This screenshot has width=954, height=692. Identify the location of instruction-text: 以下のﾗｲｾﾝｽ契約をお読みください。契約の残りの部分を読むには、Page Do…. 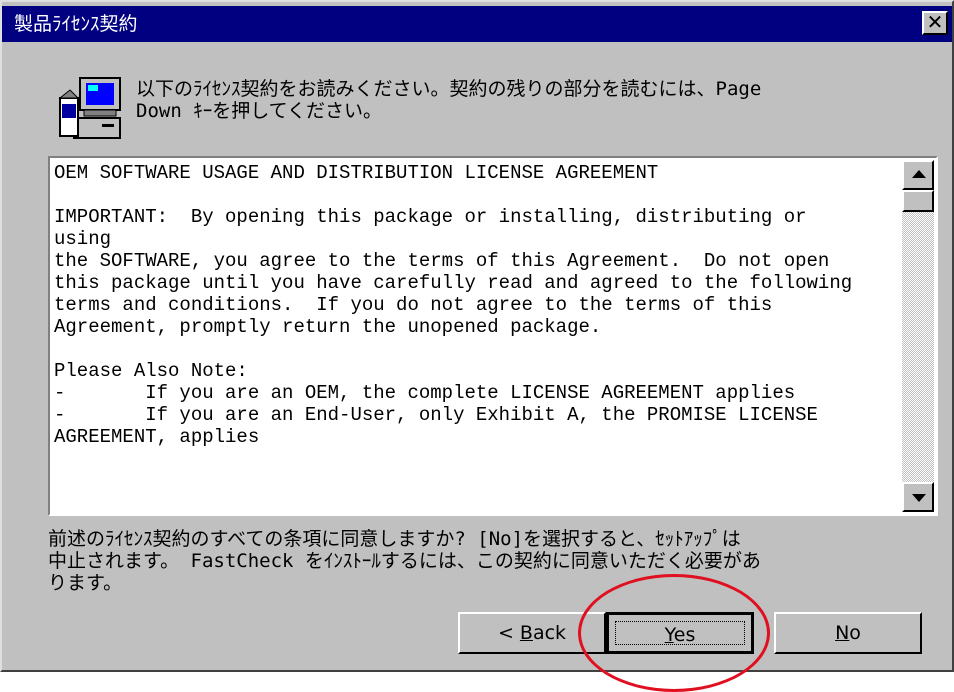
(449, 100).